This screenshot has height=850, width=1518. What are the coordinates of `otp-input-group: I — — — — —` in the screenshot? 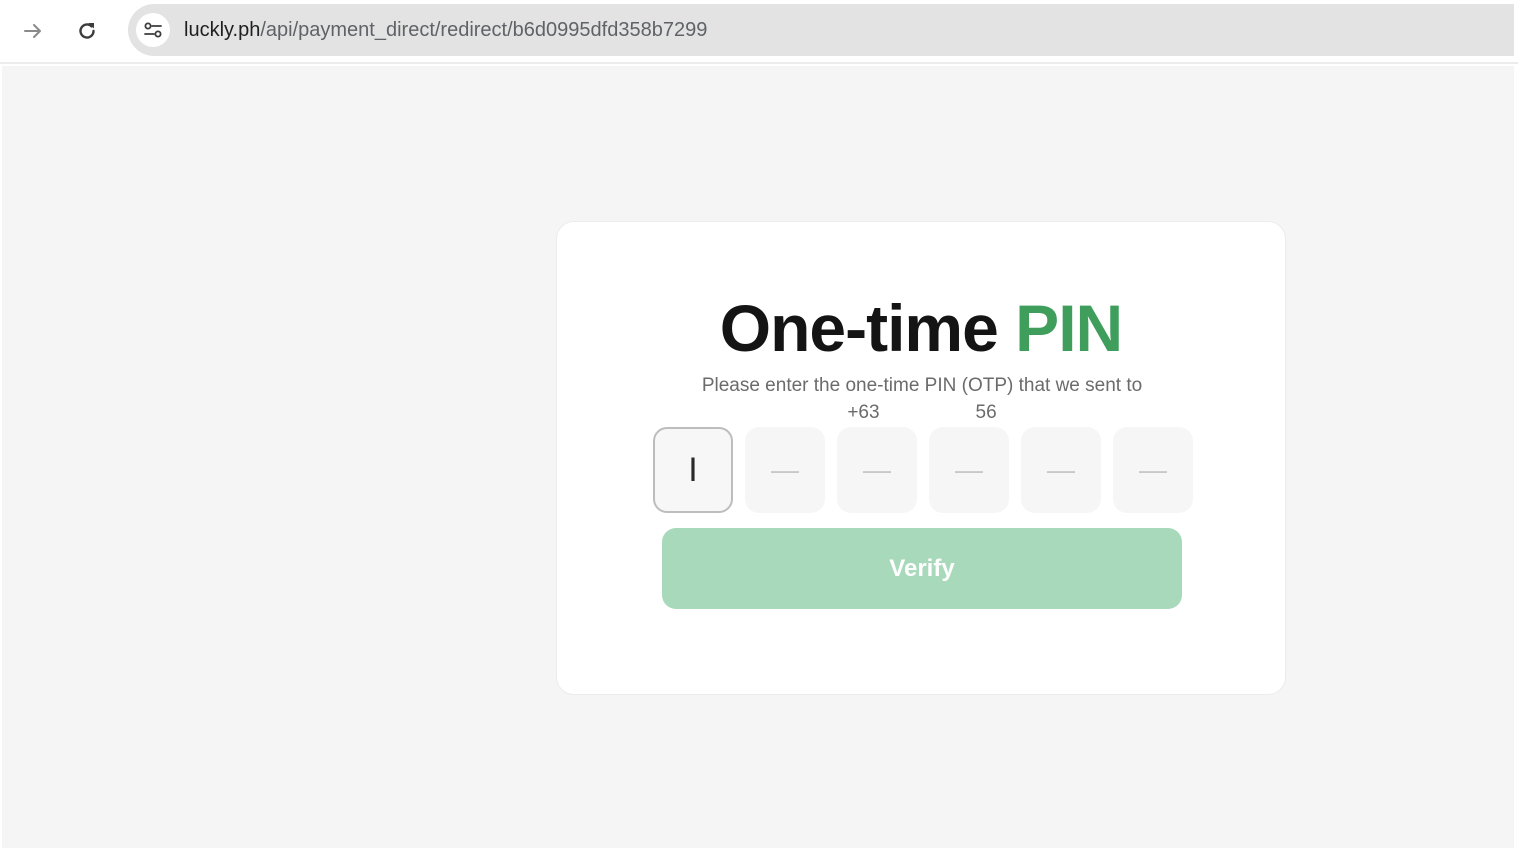 It's located at (923, 470).